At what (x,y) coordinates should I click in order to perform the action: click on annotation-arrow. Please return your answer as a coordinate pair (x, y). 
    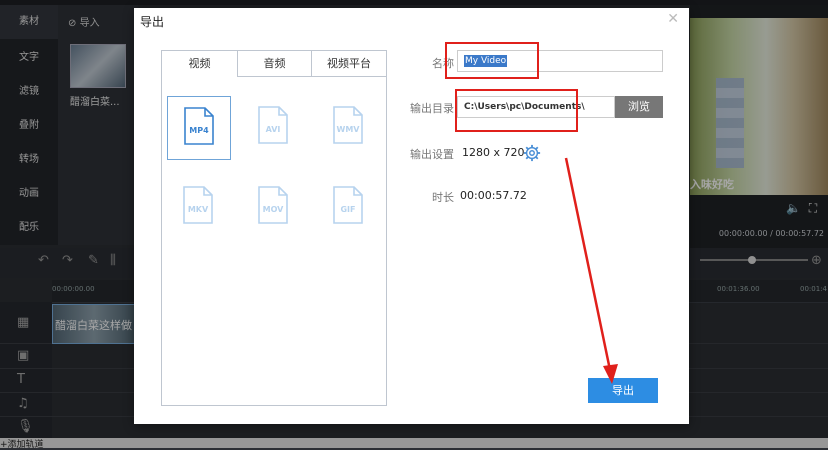
    Looking at the image, I should click on (591, 270).